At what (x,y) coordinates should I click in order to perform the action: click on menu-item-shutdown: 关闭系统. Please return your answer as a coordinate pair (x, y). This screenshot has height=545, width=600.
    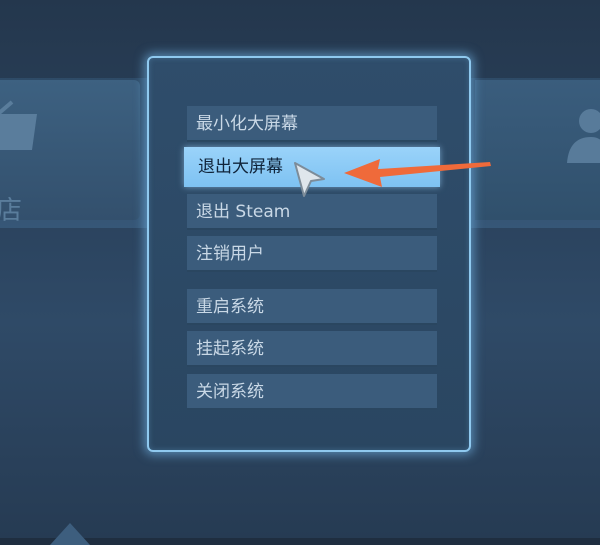
    Looking at the image, I should click on (312, 392).